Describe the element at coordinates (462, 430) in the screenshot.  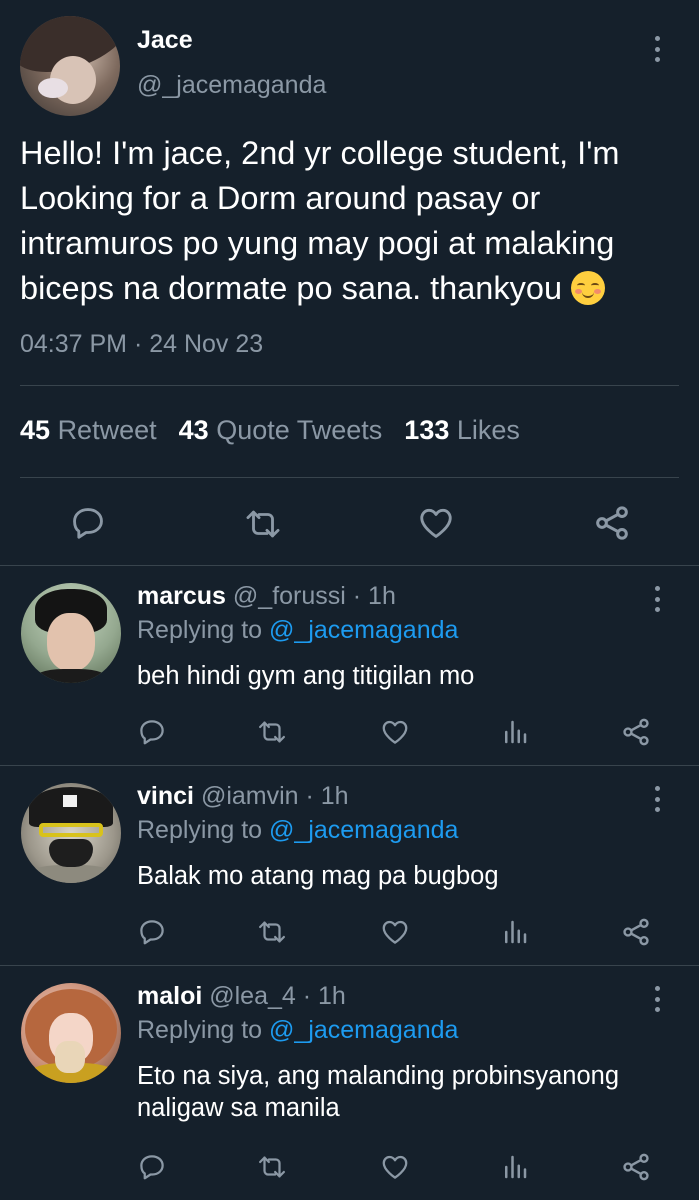
I see `likes-stat: 133 Likes` at that location.